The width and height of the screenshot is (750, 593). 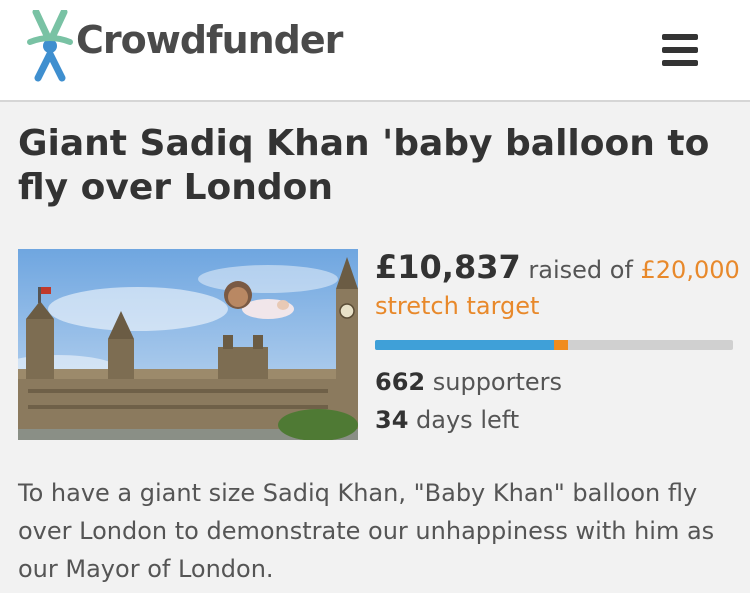 I want to click on funding-progress-bar, so click(x=554, y=345).